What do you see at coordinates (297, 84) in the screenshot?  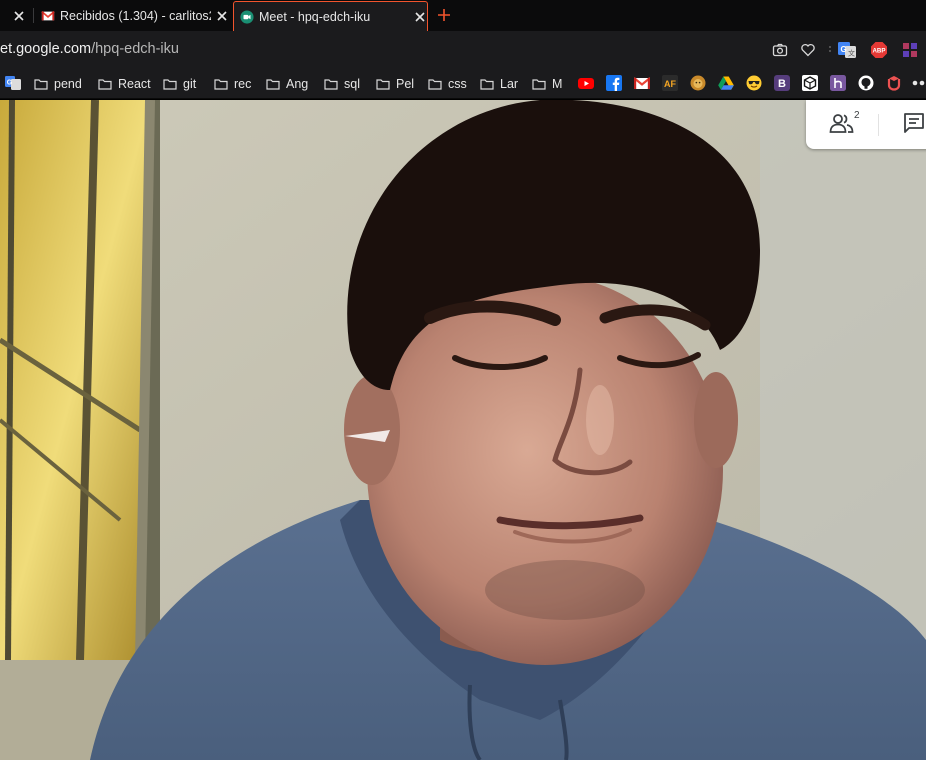 I see `bookmark-label: Ang` at bounding box center [297, 84].